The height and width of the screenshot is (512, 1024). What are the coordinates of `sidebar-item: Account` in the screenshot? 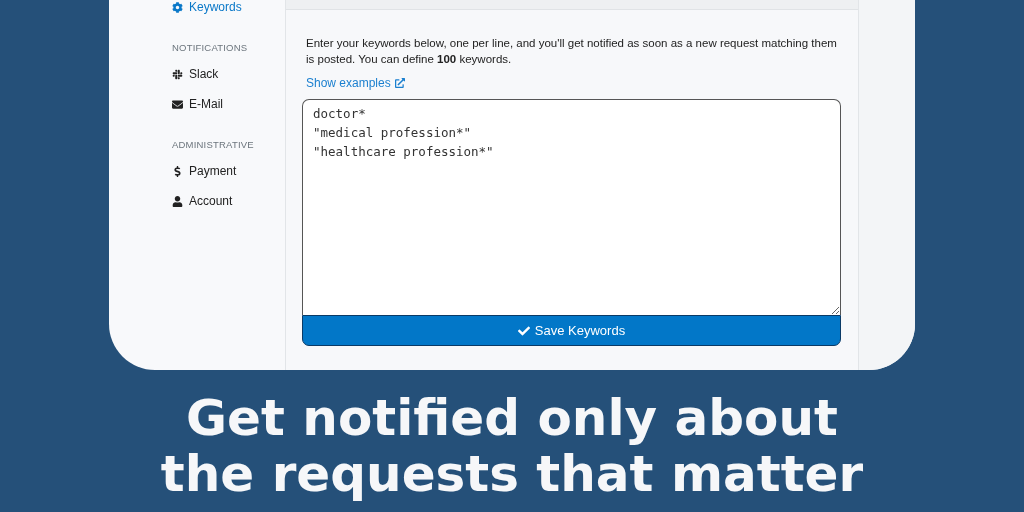 It's located at (228, 201).